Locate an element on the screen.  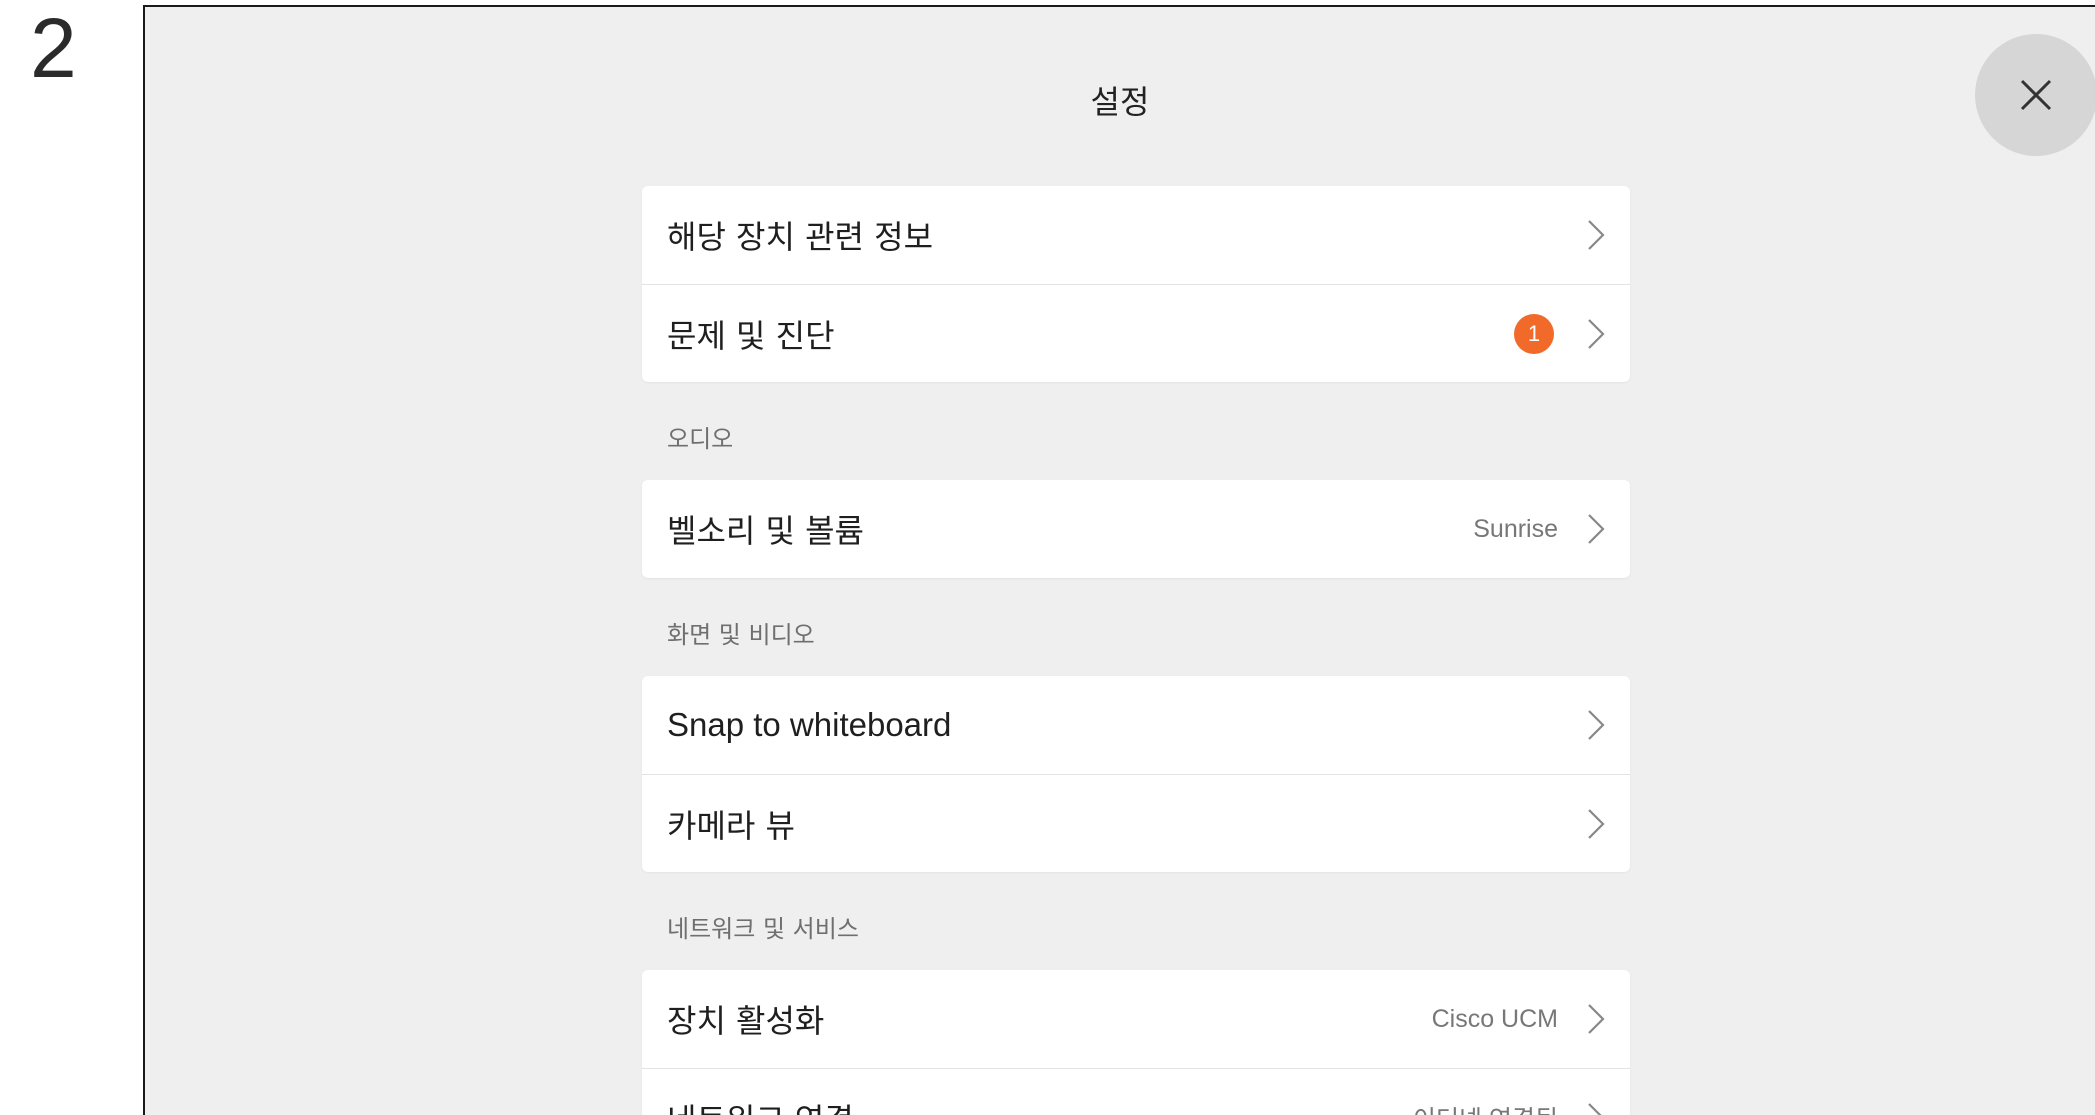
settings-card-network: 장치 활성화 Cisco UCM 네트워크 연결 이더넷 연결됨 is located at coordinates (1136, 1042).